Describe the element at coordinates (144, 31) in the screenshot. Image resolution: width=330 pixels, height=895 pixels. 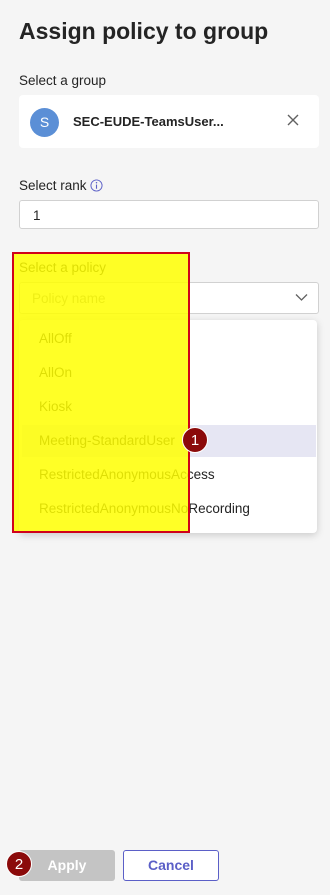
I see `page-title: Assign policy to group` at that location.